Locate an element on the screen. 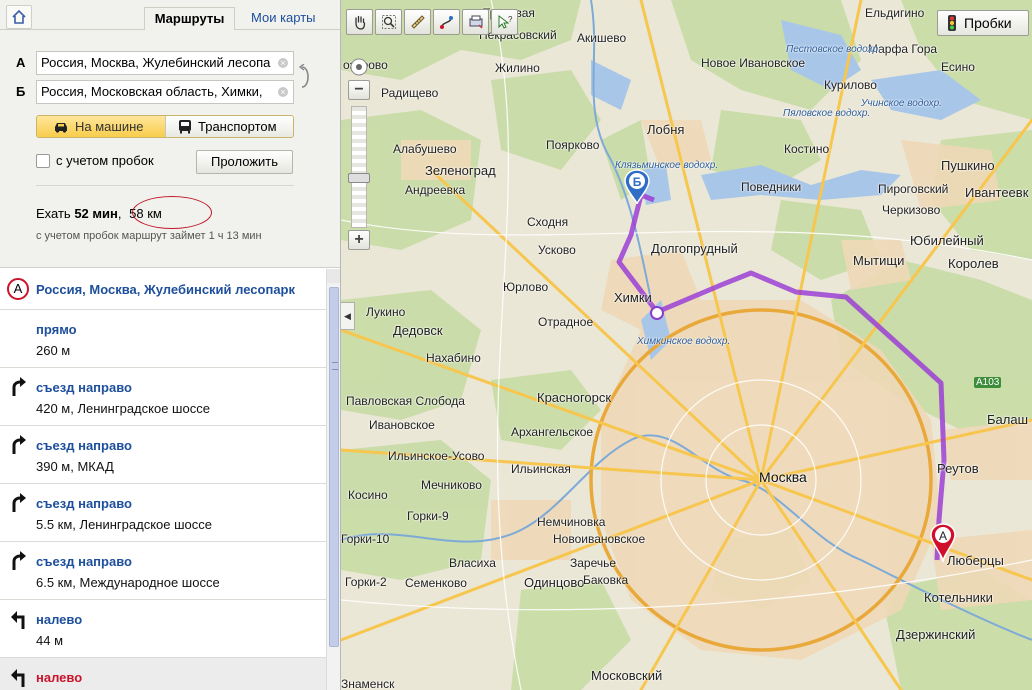 Image resolution: width=1032 pixels, height=690 pixels. directions-scrollbar is located at coordinates (333, 479).